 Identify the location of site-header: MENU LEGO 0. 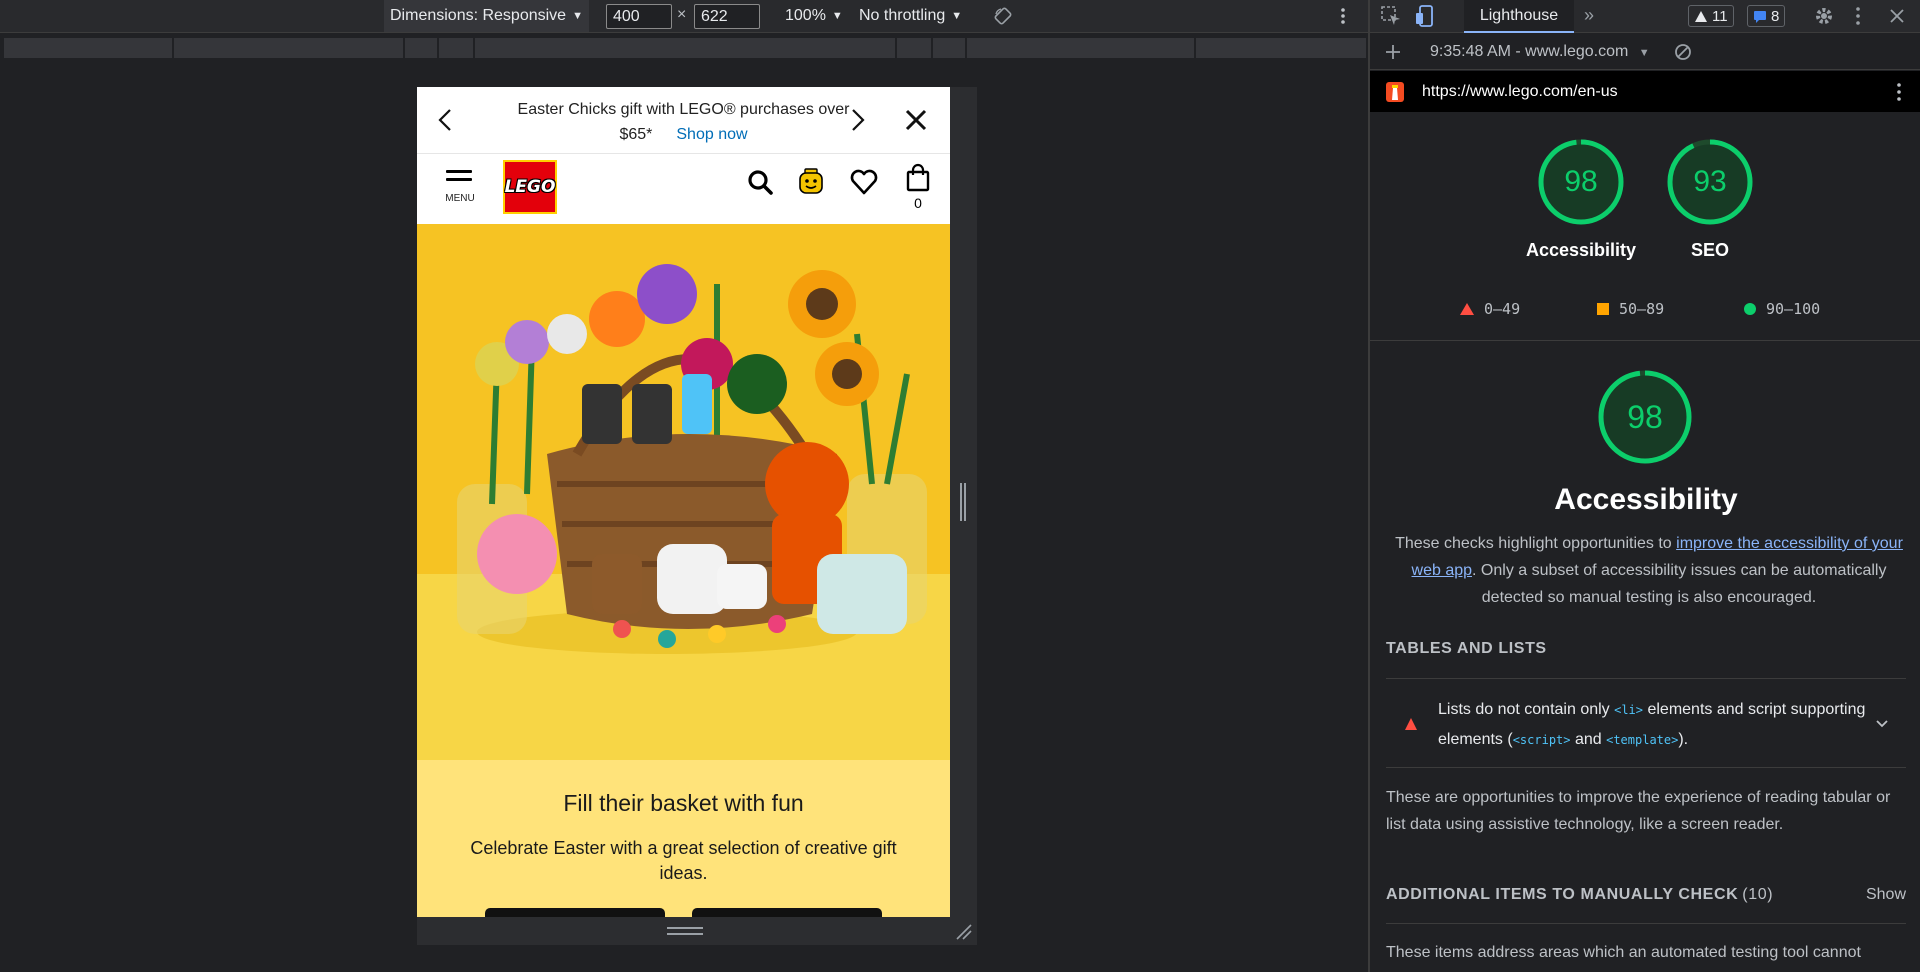
(683, 184).